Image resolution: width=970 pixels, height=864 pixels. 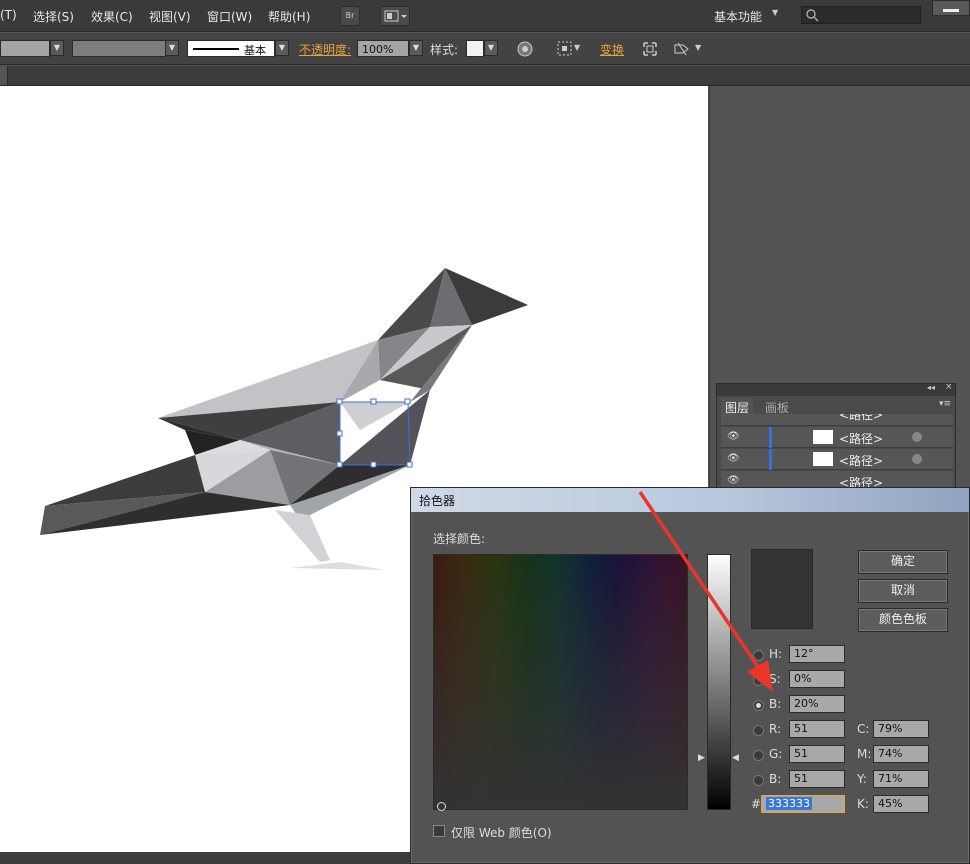 I want to click on minimize-icon, so click(x=951, y=10).